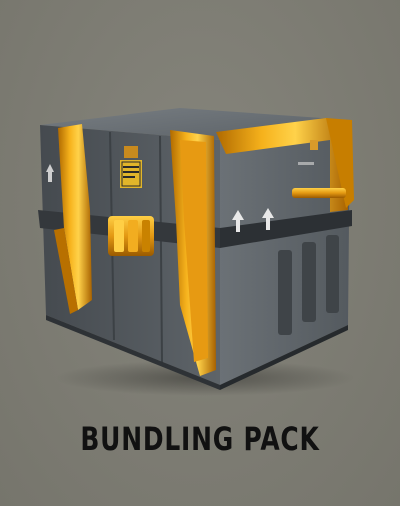 The height and width of the screenshot is (506, 400). Describe the element at coordinates (200, 439) in the screenshot. I see `item-title: BUNDLING PACK` at that location.